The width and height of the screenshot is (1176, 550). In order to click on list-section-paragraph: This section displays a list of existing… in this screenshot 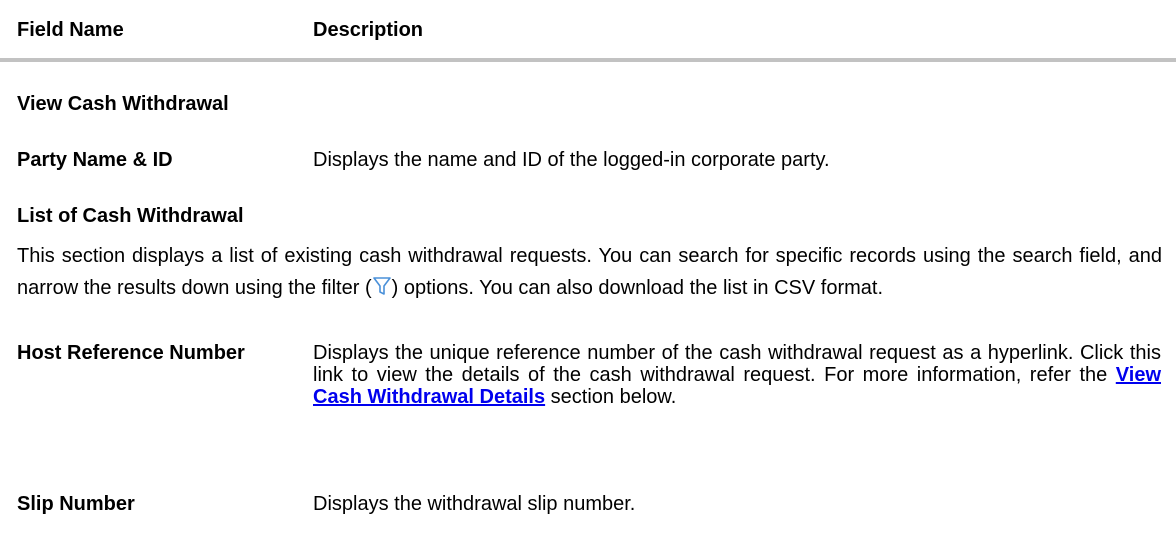, I will do `click(589, 272)`.